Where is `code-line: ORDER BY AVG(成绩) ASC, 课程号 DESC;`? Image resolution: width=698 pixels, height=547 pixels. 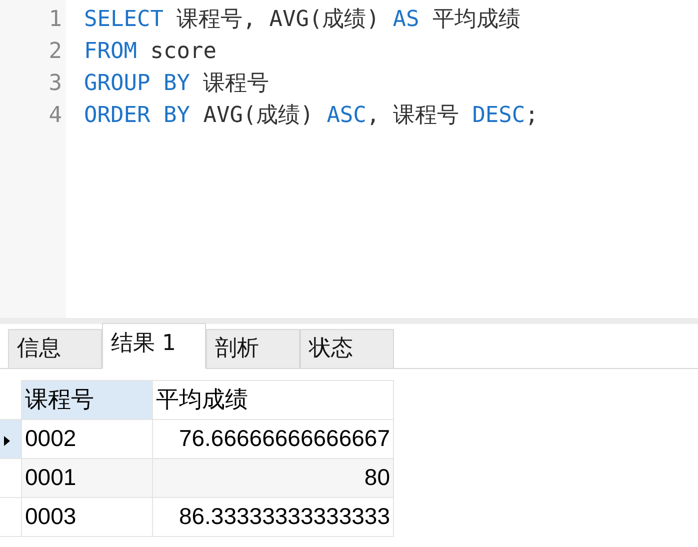 code-line: ORDER BY AVG(成绩) ASC, 课程号 DESC; is located at coordinates (311, 116).